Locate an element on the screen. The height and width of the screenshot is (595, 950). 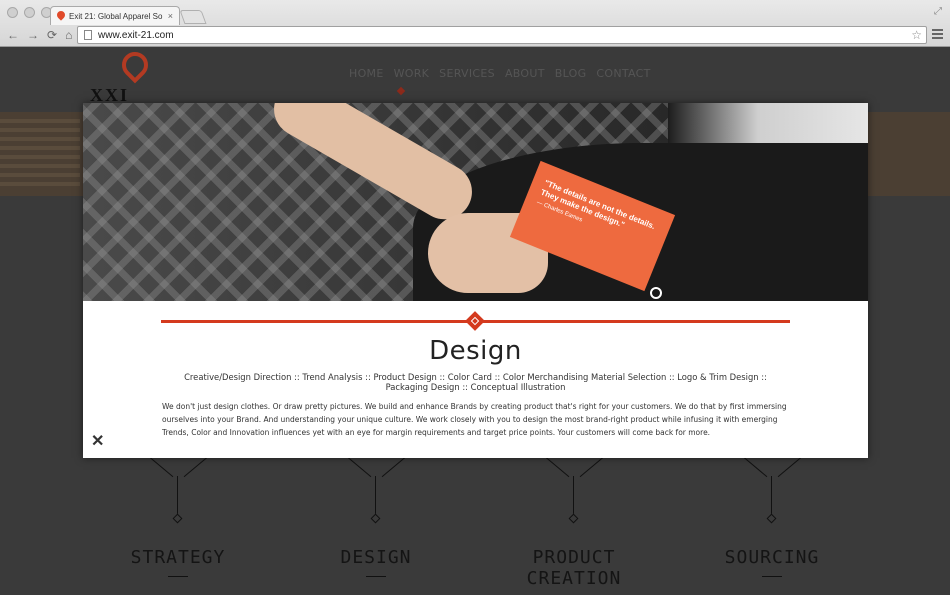
forward-icon: → is located at coordinates (33, 35).